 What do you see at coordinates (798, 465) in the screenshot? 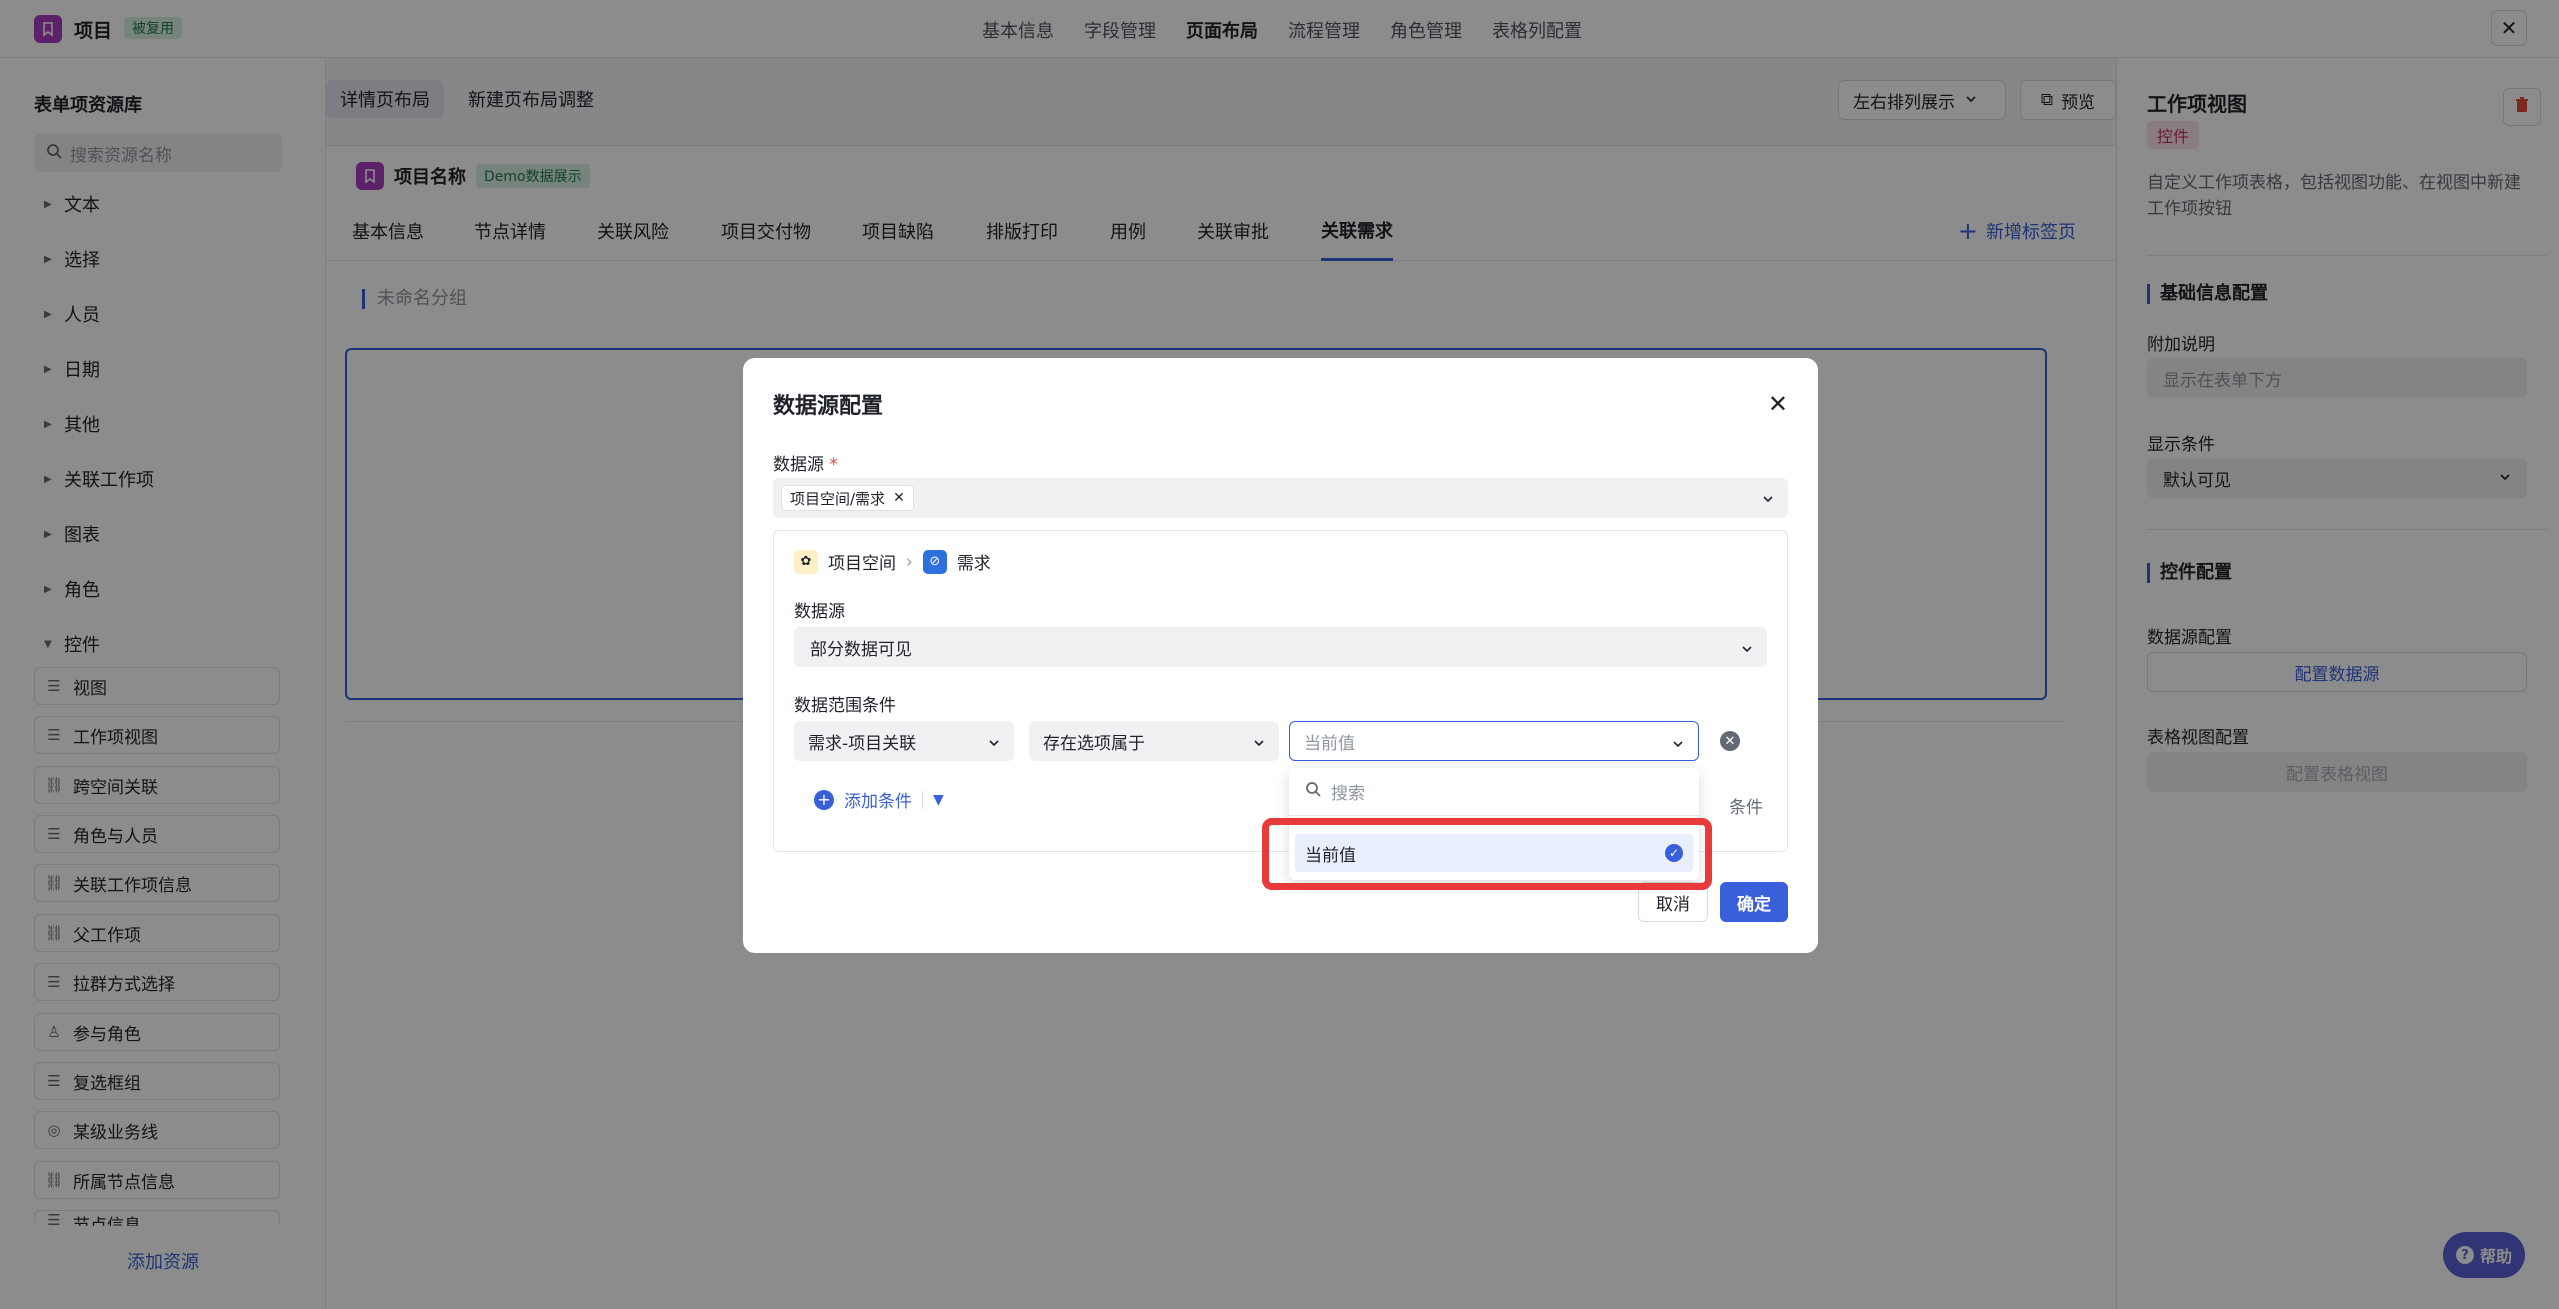
I see `datasource-label-text: 数据源` at bounding box center [798, 465].